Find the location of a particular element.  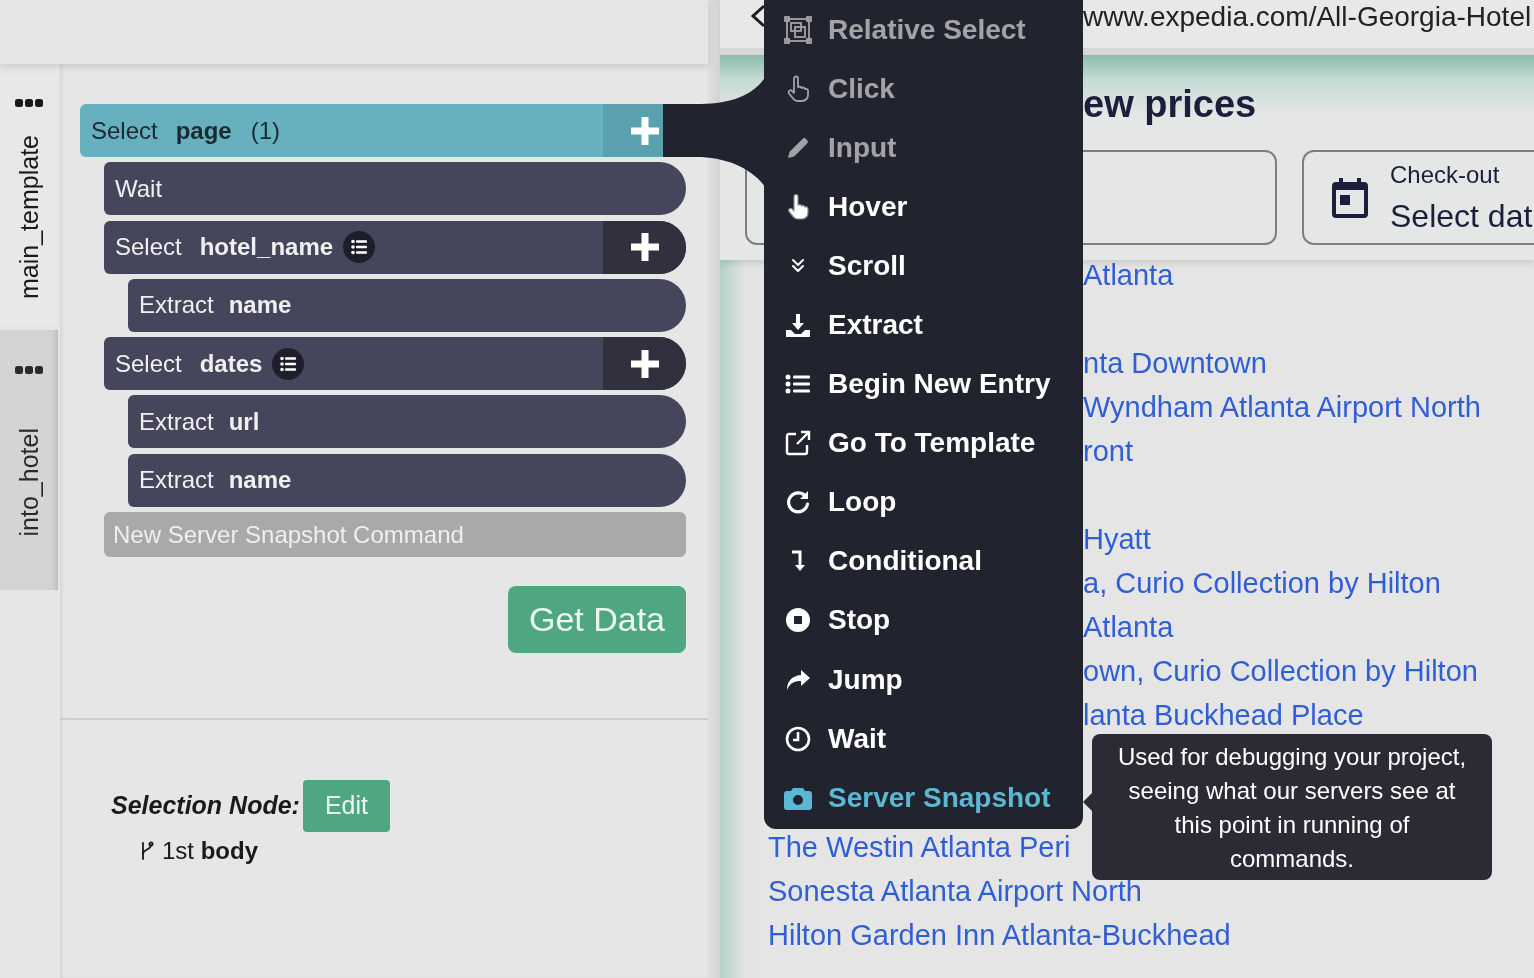

command-target: page is located at coordinates (203, 130).